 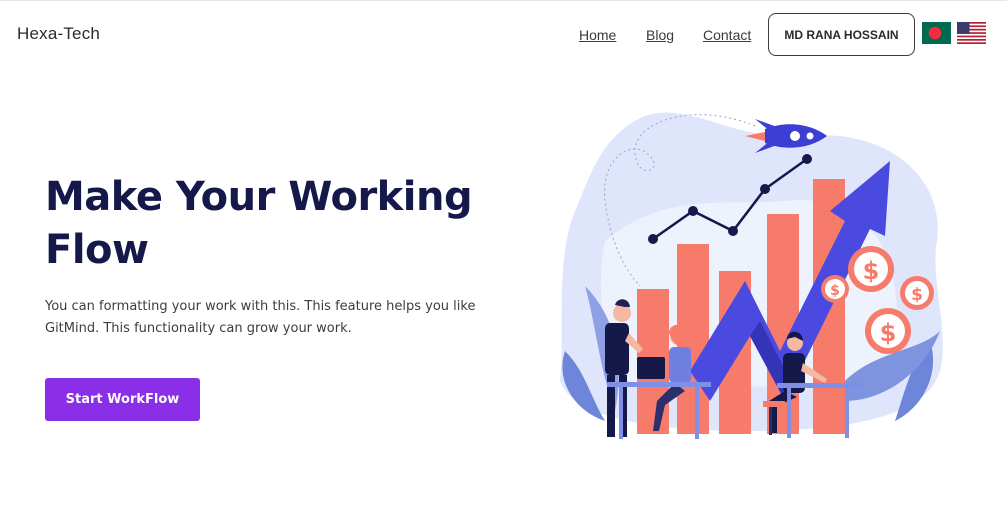 What do you see at coordinates (597, 35) in the screenshot?
I see `nav-home-link: Home` at bounding box center [597, 35].